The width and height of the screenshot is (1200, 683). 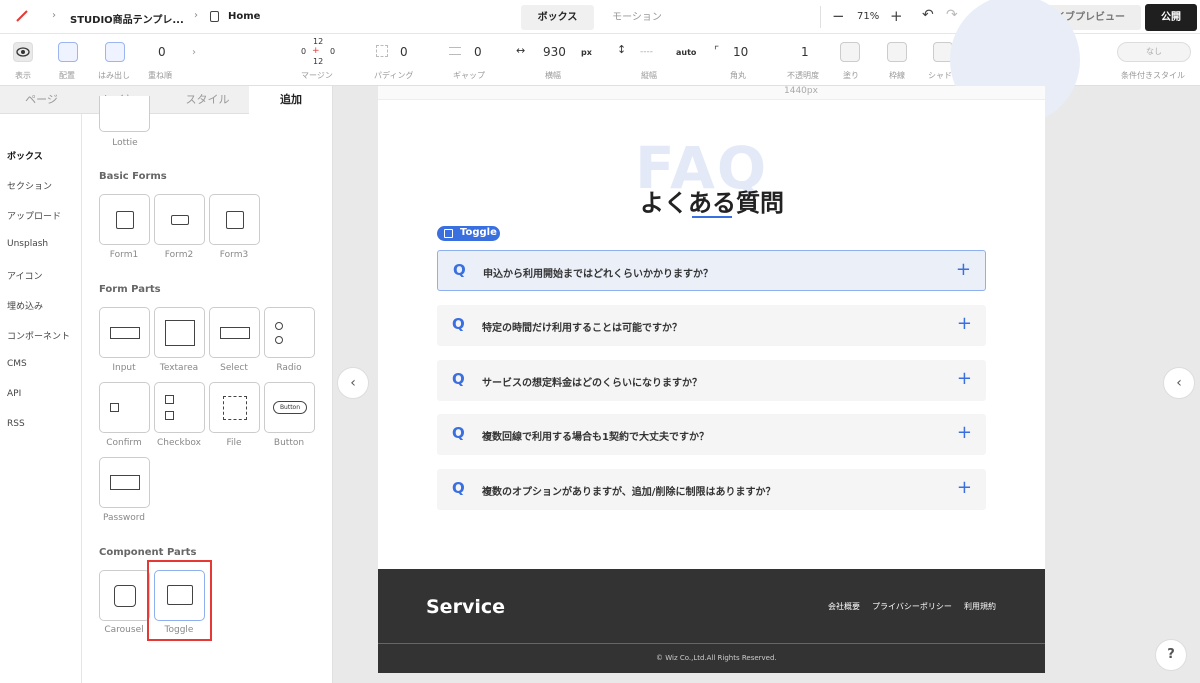 What do you see at coordinates (711, 489) in the screenshot?
I see `faq-item: Q 複数のオプションがありますが、追加/削除に制限はありますか？ +` at bounding box center [711, 489].